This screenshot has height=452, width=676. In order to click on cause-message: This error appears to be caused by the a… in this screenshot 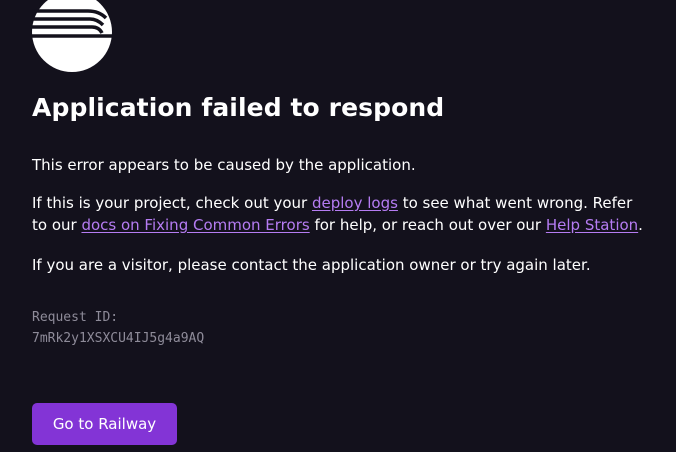, I will do `click(224, 165)`.